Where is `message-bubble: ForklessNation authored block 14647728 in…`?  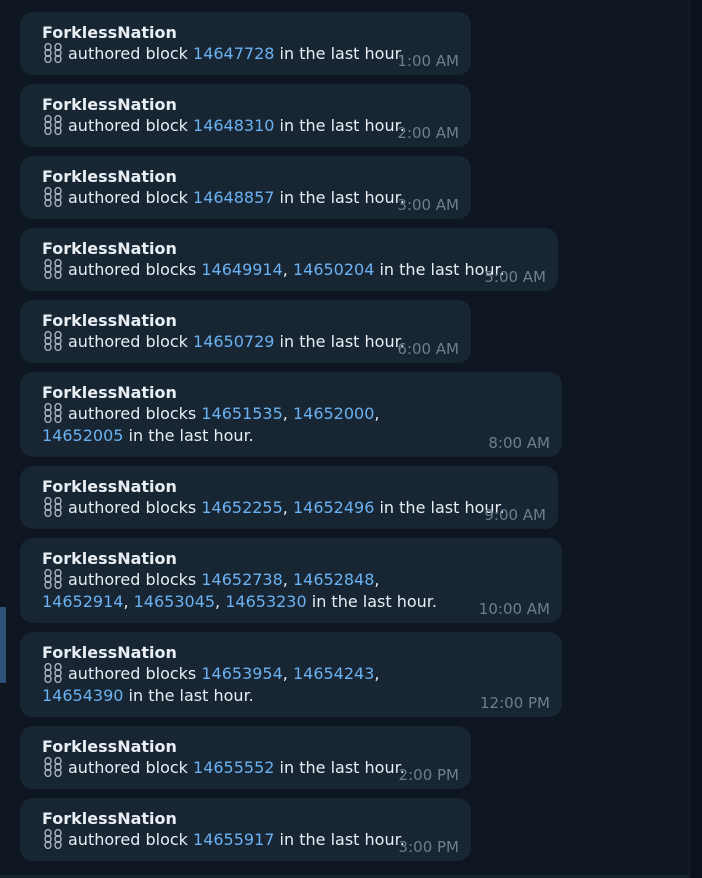
message-bubble: ForklessNation authored block 14647728 in… is located at coordinates (245, 43).